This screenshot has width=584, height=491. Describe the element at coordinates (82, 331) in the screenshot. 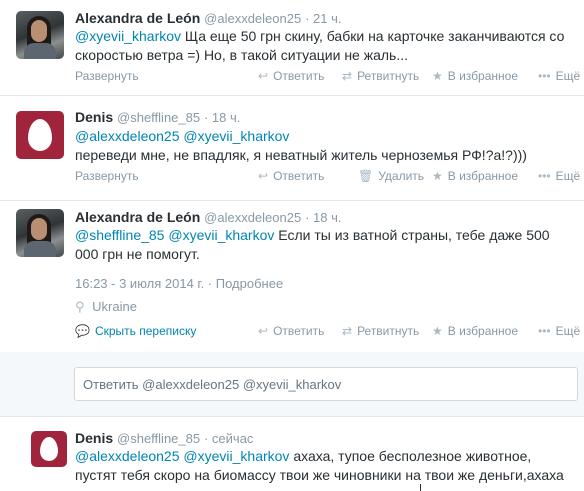

I see `conversation-icon: 💬` at that location.